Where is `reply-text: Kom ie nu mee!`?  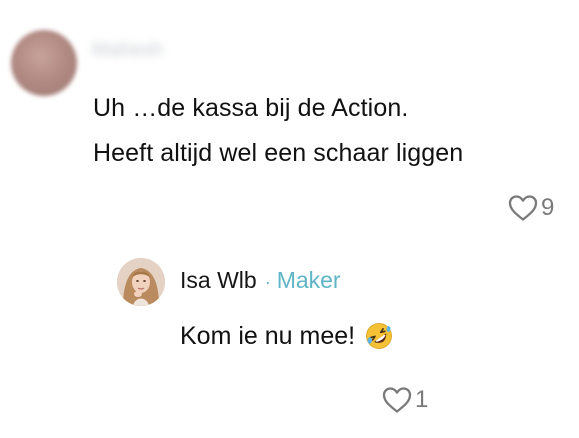
reply-text: Kom ie nu mee! is located at coordinates (286, 336).